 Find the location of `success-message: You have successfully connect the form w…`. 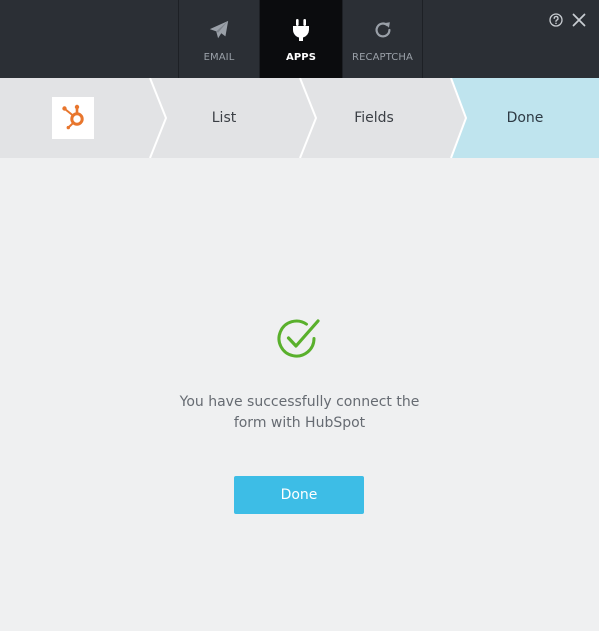

success-message: You have successfully connect the form w… is located at coordinates (299, 413).